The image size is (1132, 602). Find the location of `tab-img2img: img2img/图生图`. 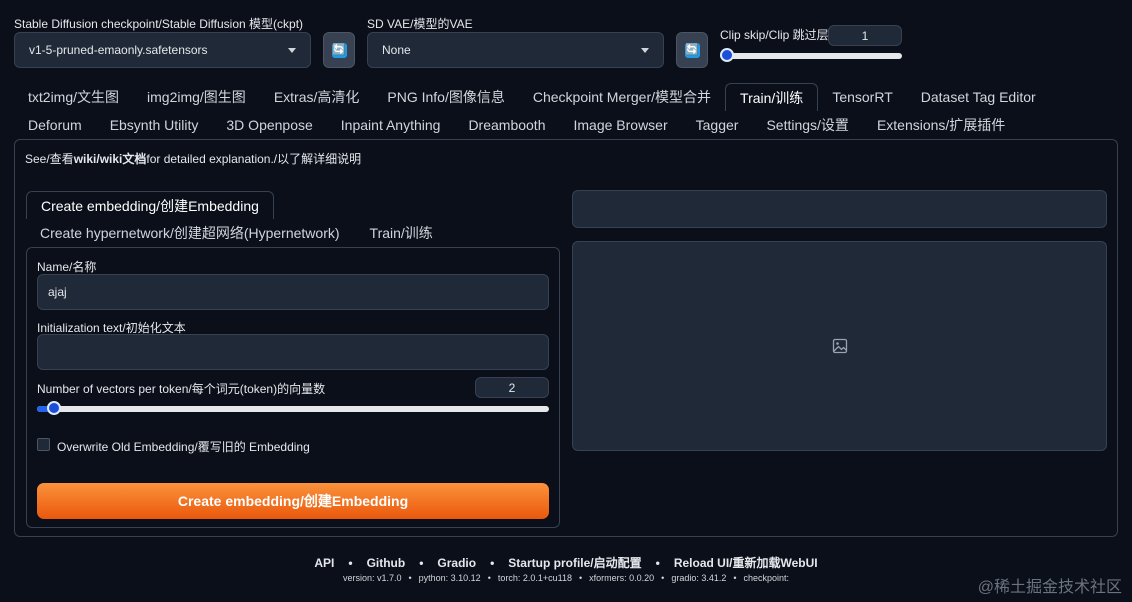

tab-img2img: img2img/图生图 is located at coordinates (196, 97).